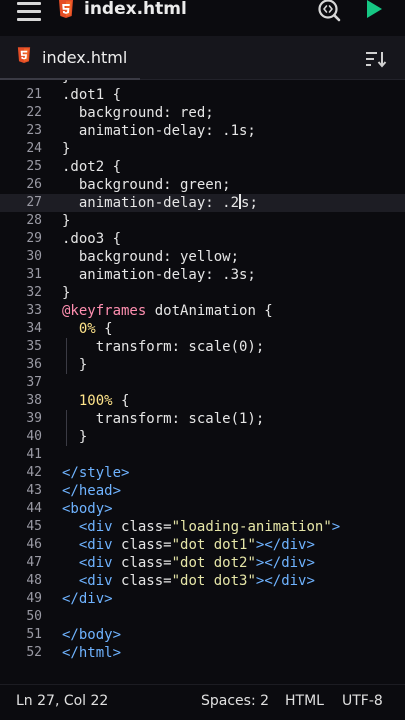 The height and width of the screenshot is (720, 405). I want to click on code-line: 31 animation-delay: .3s;, so click(202, 275).